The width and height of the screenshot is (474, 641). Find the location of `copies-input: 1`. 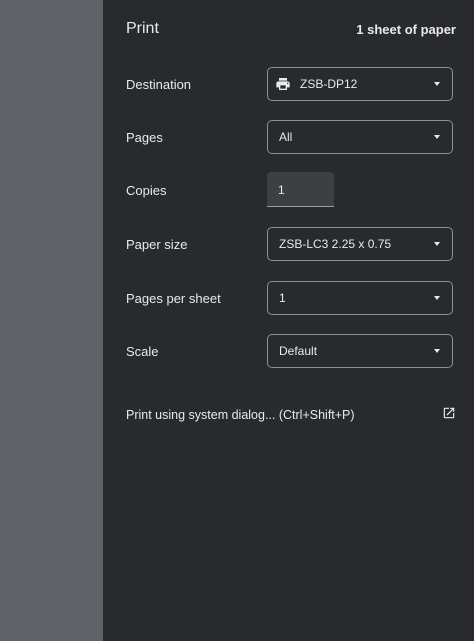

copies-input: 1 is located at coordinates (300, 189).